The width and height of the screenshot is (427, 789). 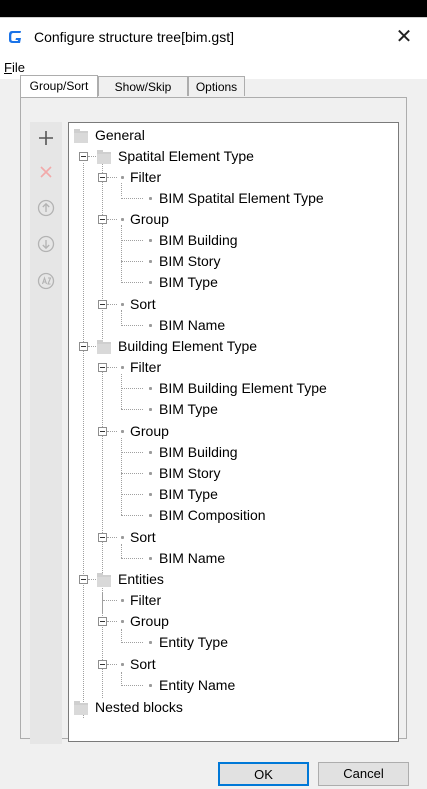 I want to click on plus-icon, so click(x=46, y=138).